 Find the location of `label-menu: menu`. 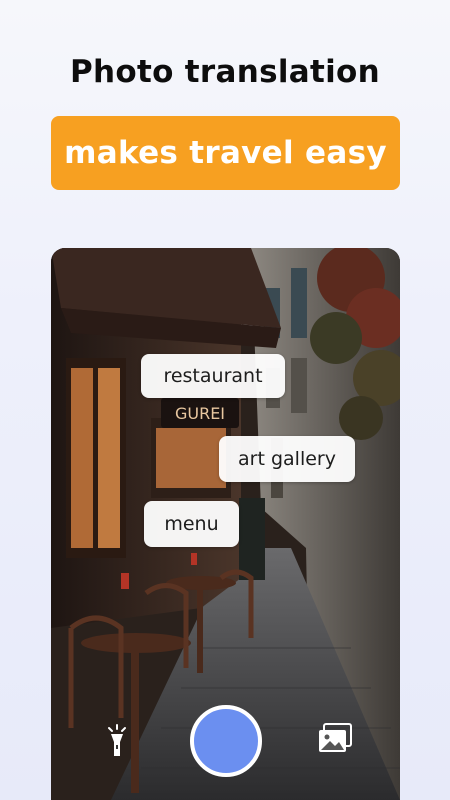

label-menu: menu is located at coordinates (191, 524).